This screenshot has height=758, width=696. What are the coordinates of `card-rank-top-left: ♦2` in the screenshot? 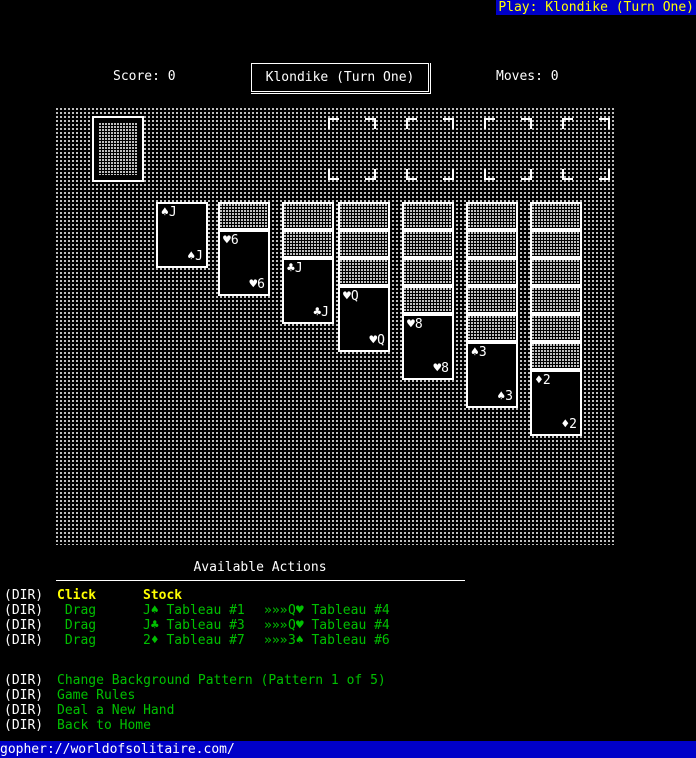 It's located at (543, 380).